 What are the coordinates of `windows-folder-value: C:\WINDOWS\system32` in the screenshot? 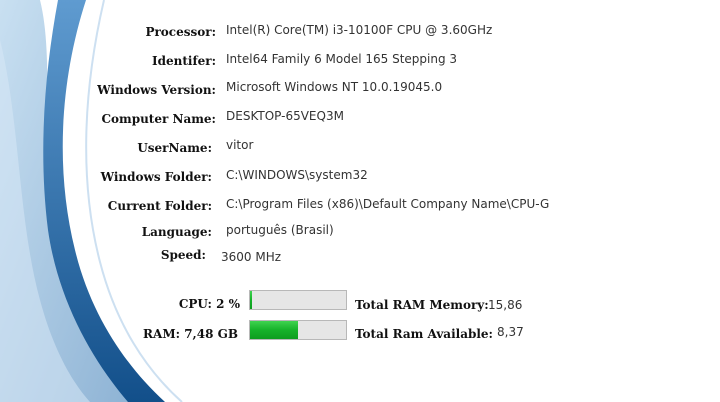 It's located at (297, 175).